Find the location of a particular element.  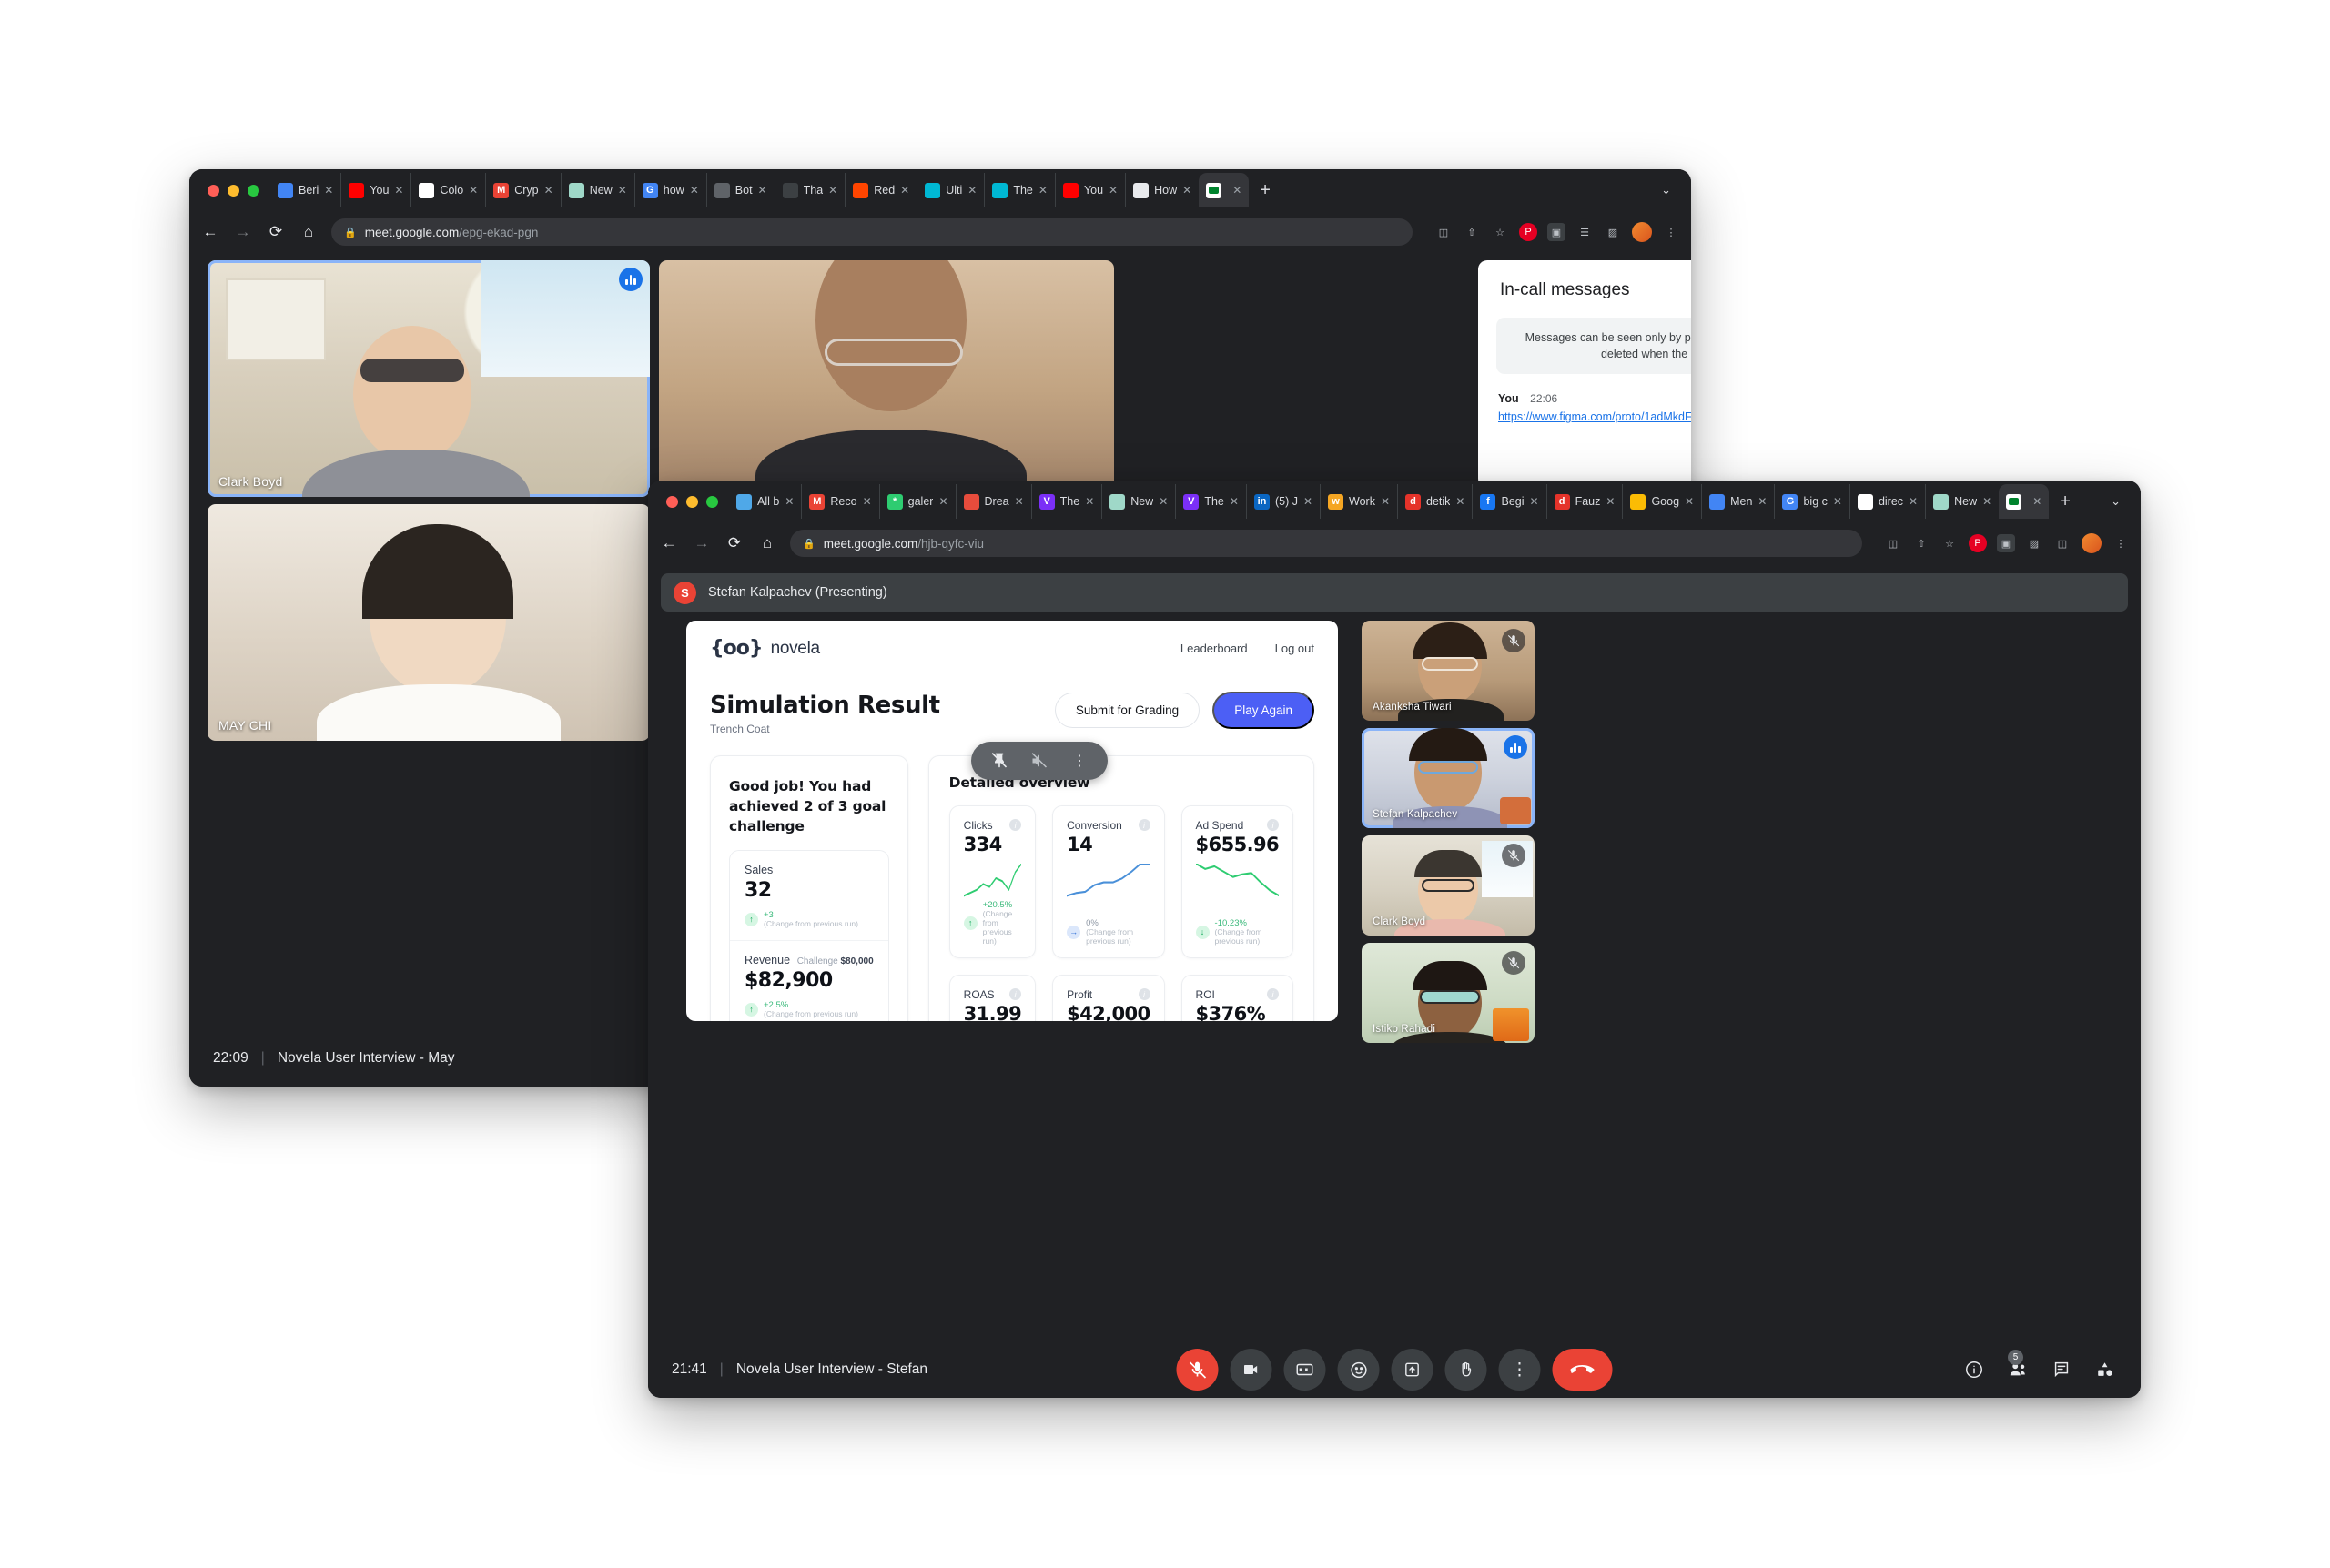

front-extensions-tray: ◫ ⇧ ☆ P ▣ ▨ ◫ ⋮ is located at coordinates (2002, 543).